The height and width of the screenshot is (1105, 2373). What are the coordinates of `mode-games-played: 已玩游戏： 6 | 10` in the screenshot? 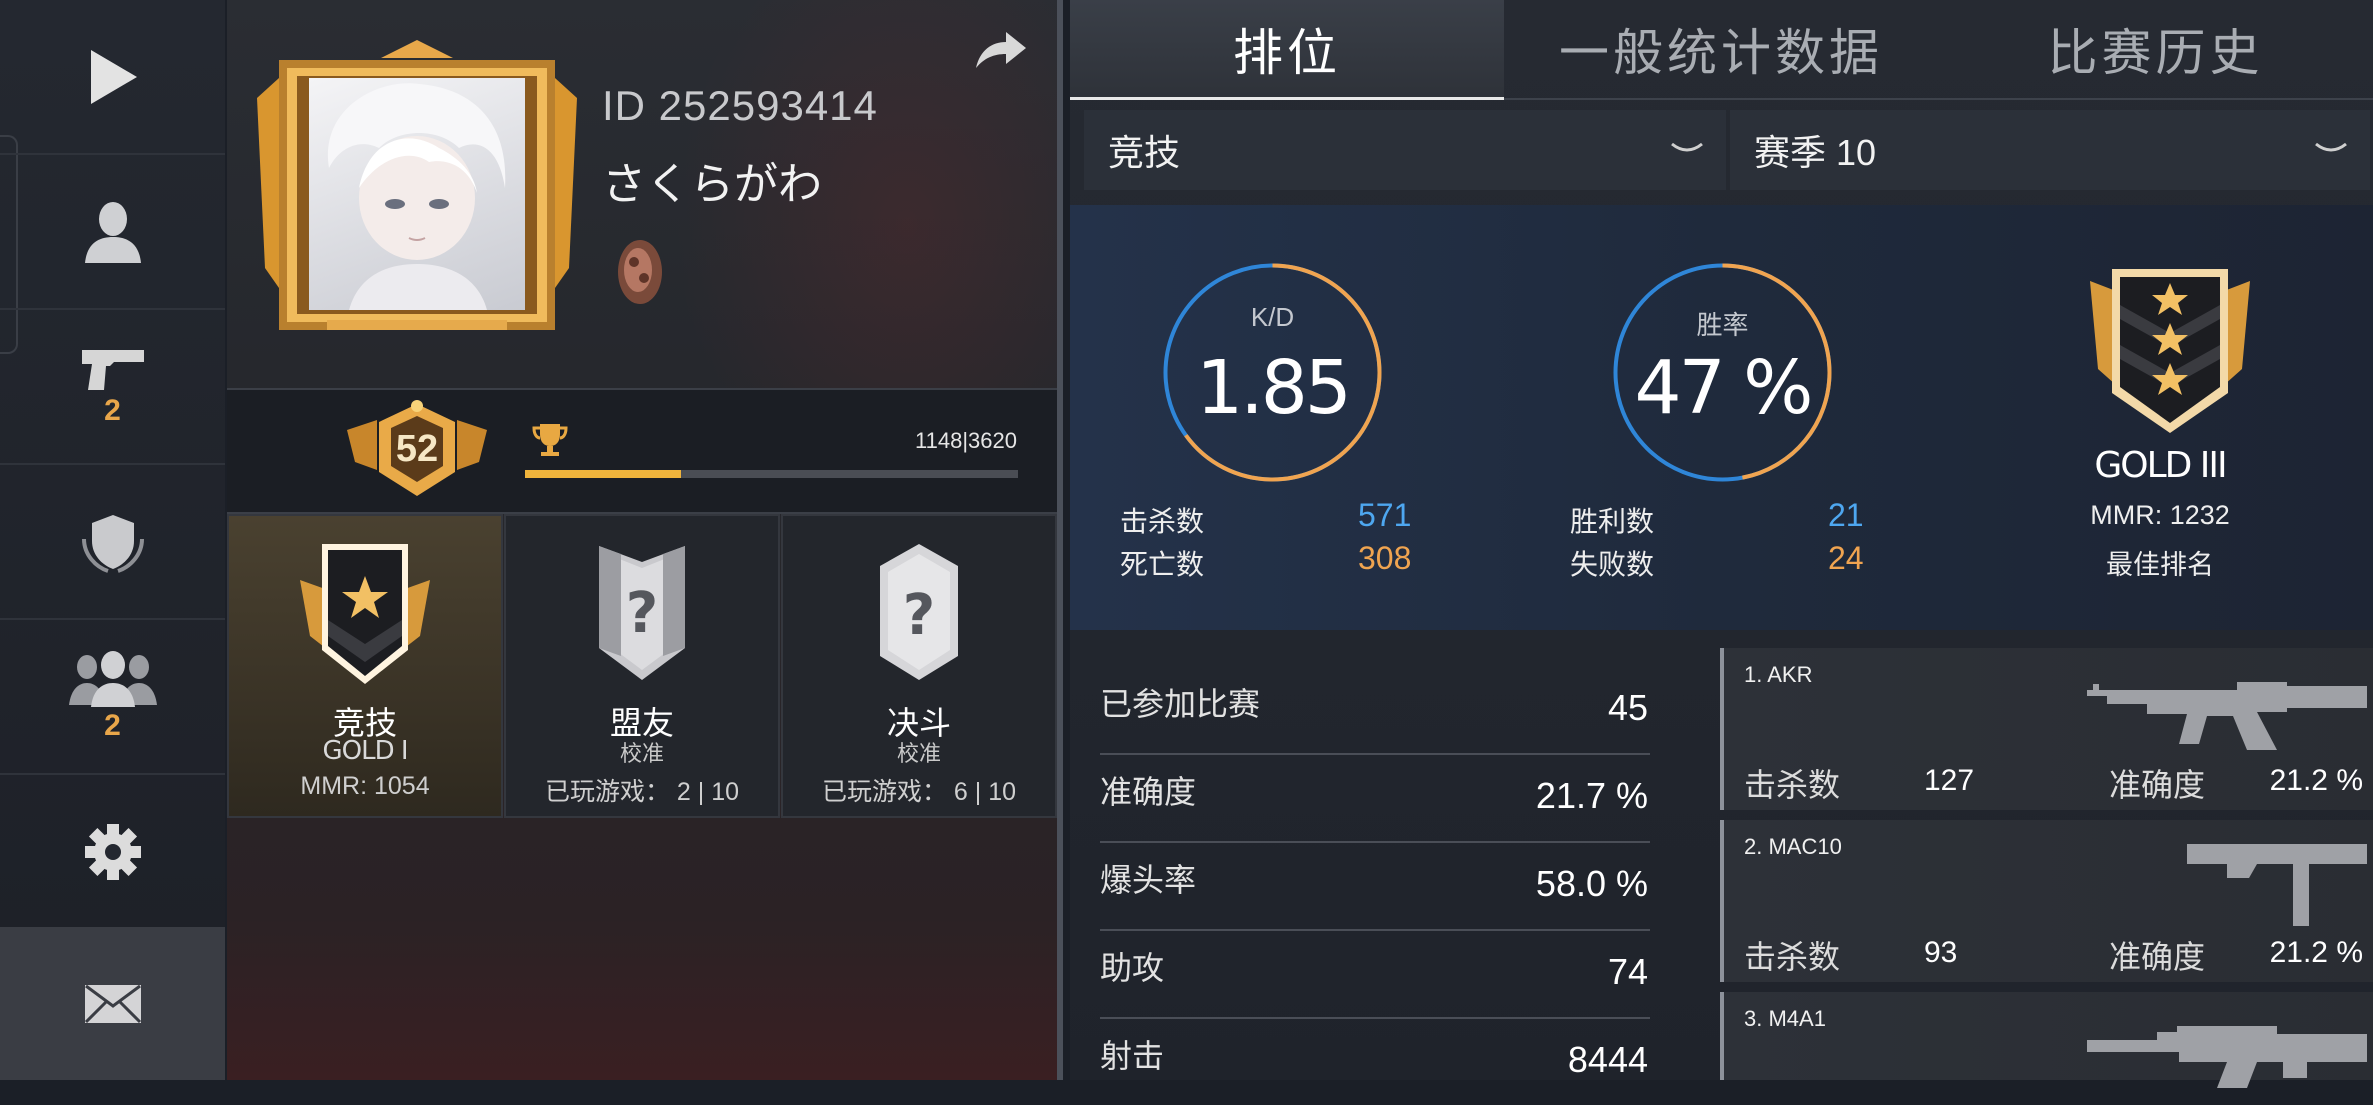 It's located at (919, 792).